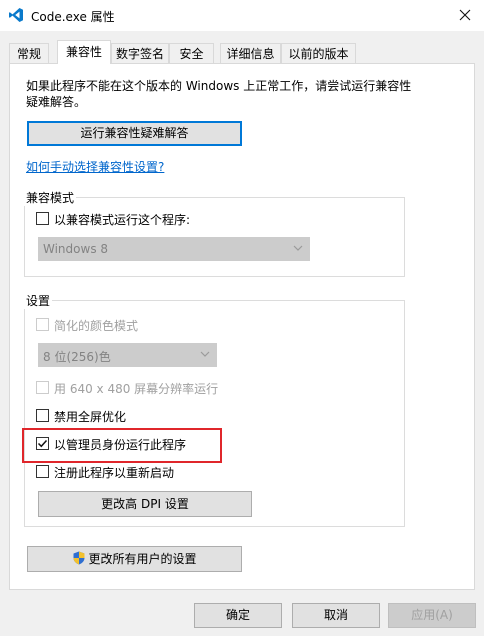 This screenshot has width=484, height=636. Describe the element at coordinates (29, 53) in the screenshot. I see `tab-general: 常规` at that location.